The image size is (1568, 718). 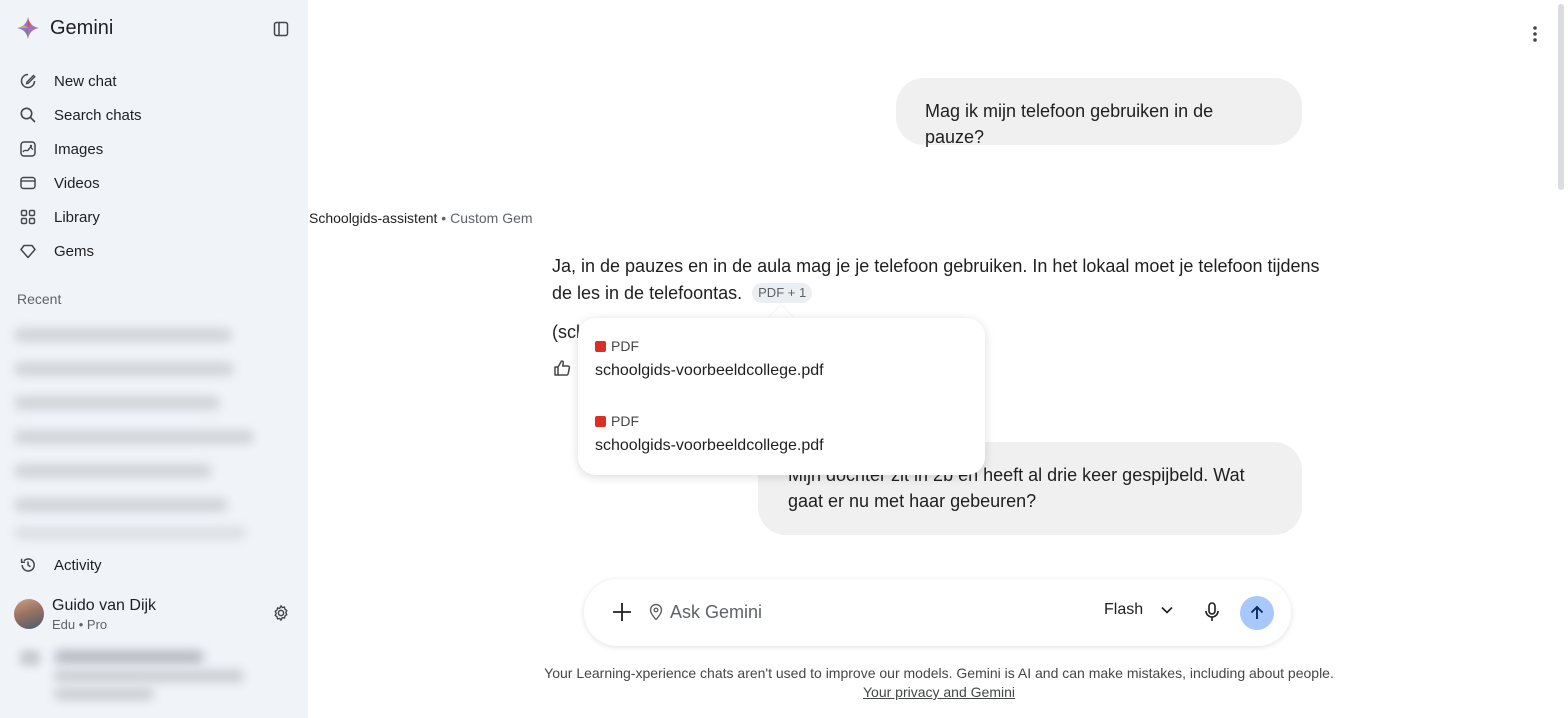 I want to click on gem-type: Custom Gem, so click(x=491, y=218).